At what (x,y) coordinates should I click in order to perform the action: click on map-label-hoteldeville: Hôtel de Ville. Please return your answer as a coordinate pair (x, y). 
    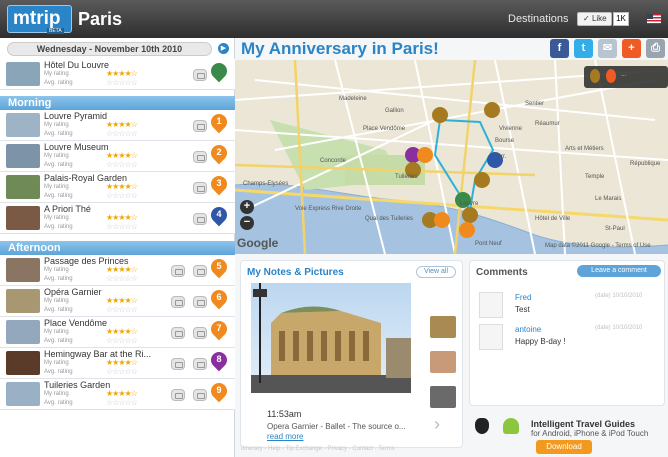
    Looking at the image, I should click on (553, 219).